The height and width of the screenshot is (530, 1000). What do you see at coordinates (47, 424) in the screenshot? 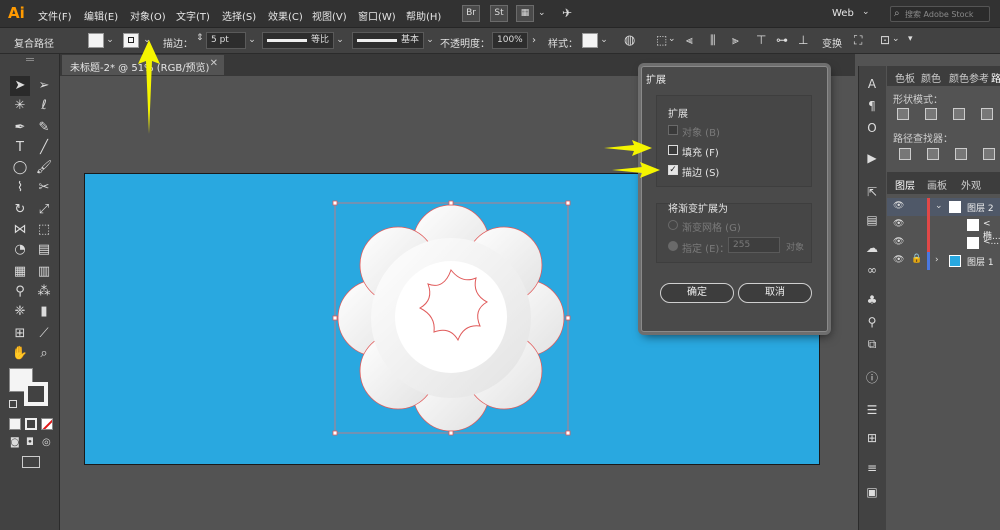
I see `none-mode-icon` at bounding box center [47, 424].